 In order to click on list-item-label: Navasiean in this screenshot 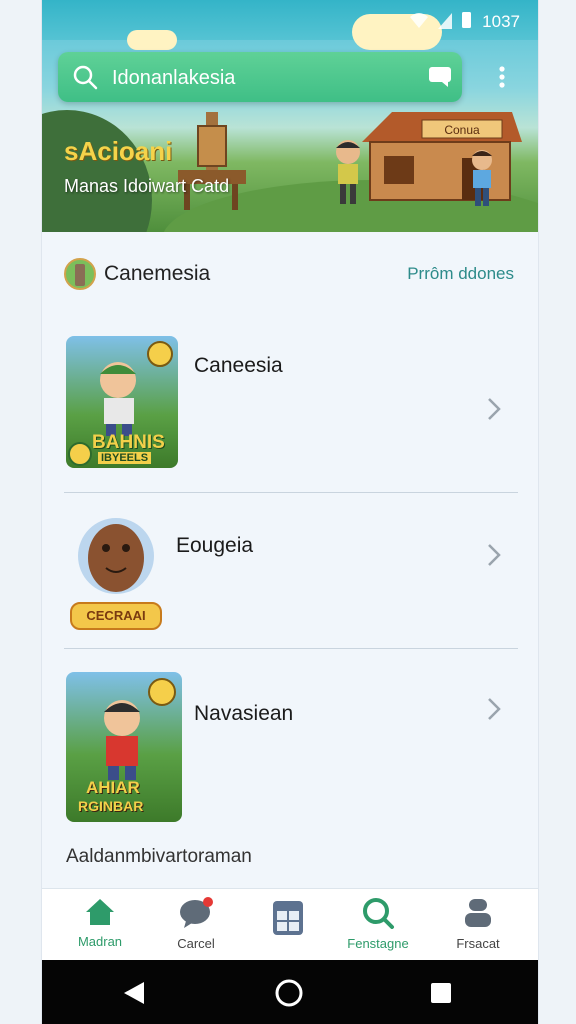, I will do `click(244, 713)`.